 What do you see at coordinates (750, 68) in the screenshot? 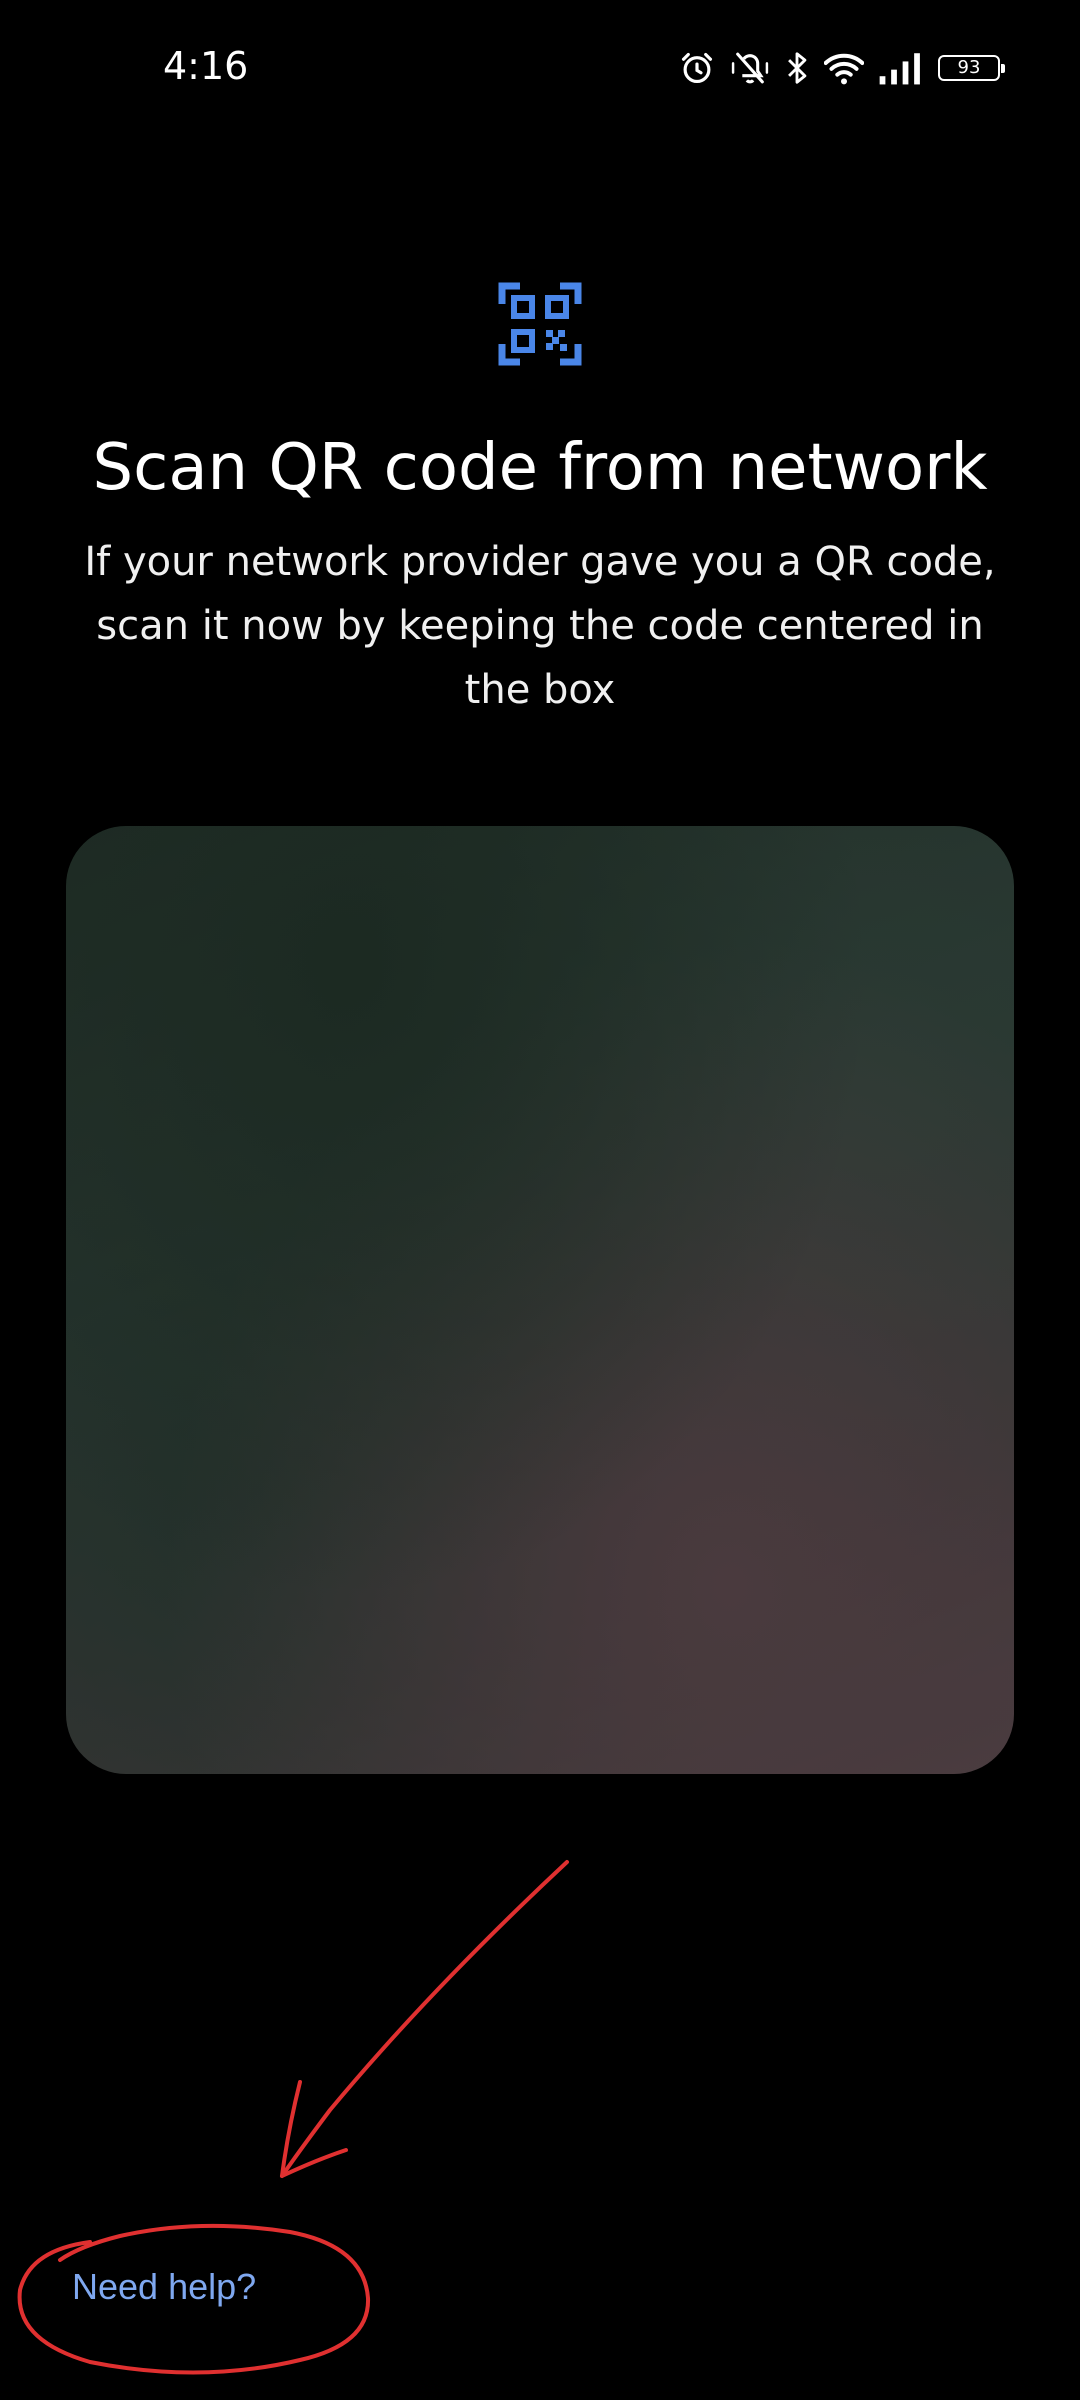
I see `vibrate-off-icon` at bounding box center [750, 68].